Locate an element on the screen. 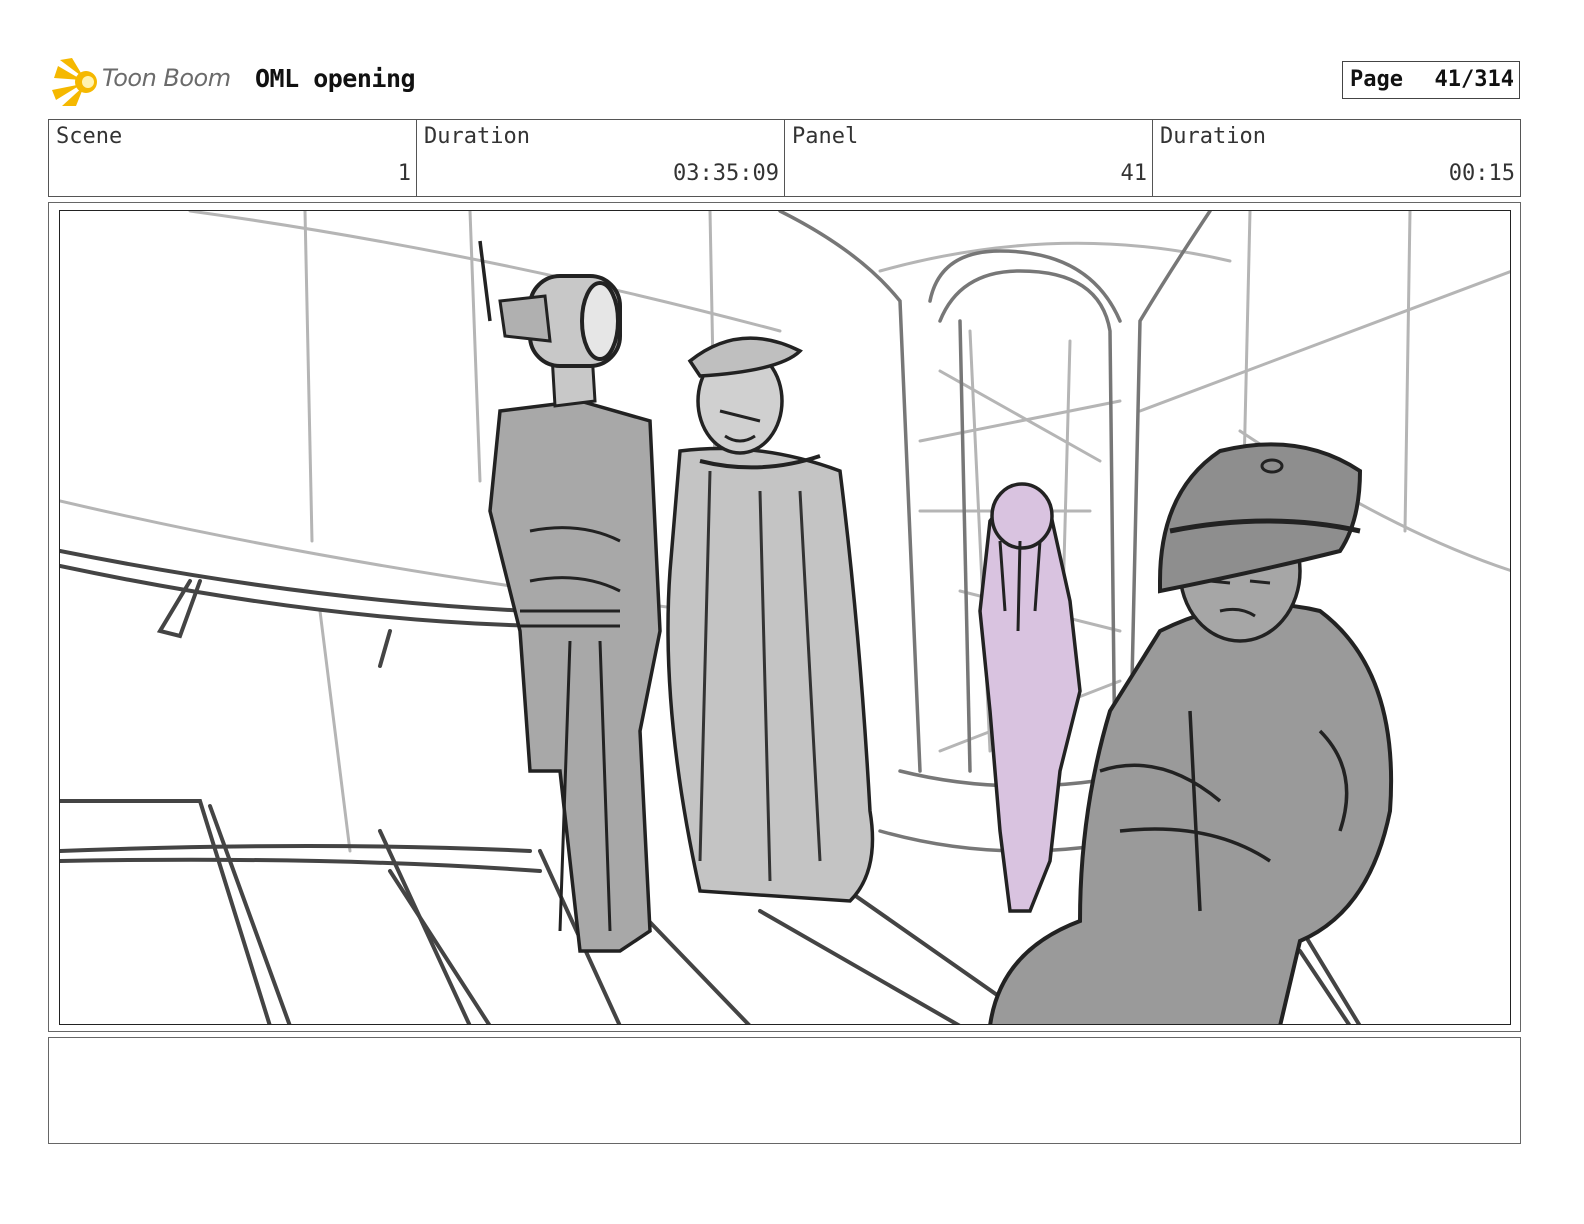 This screenshot has height=1224, width=1584. burst-logo-icon is located at coordinates (74, 82).